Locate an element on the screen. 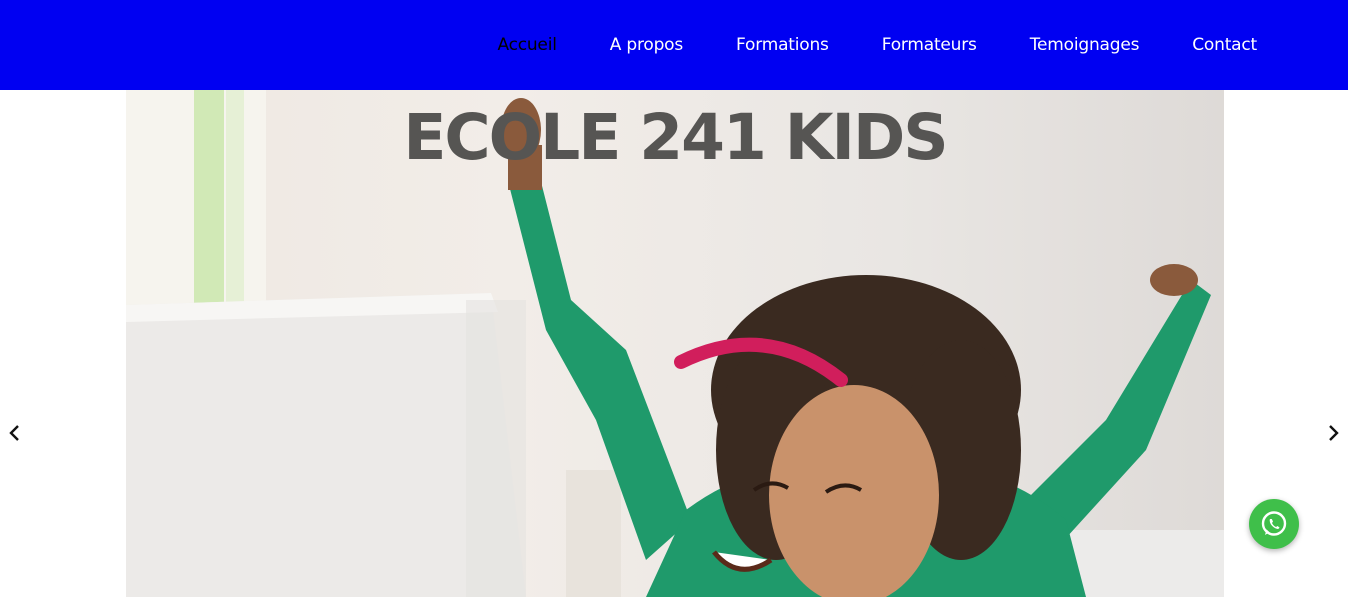 The image size is (1348, 597). nav-item-accueil: Accueil is located at coordinates (527, 45).